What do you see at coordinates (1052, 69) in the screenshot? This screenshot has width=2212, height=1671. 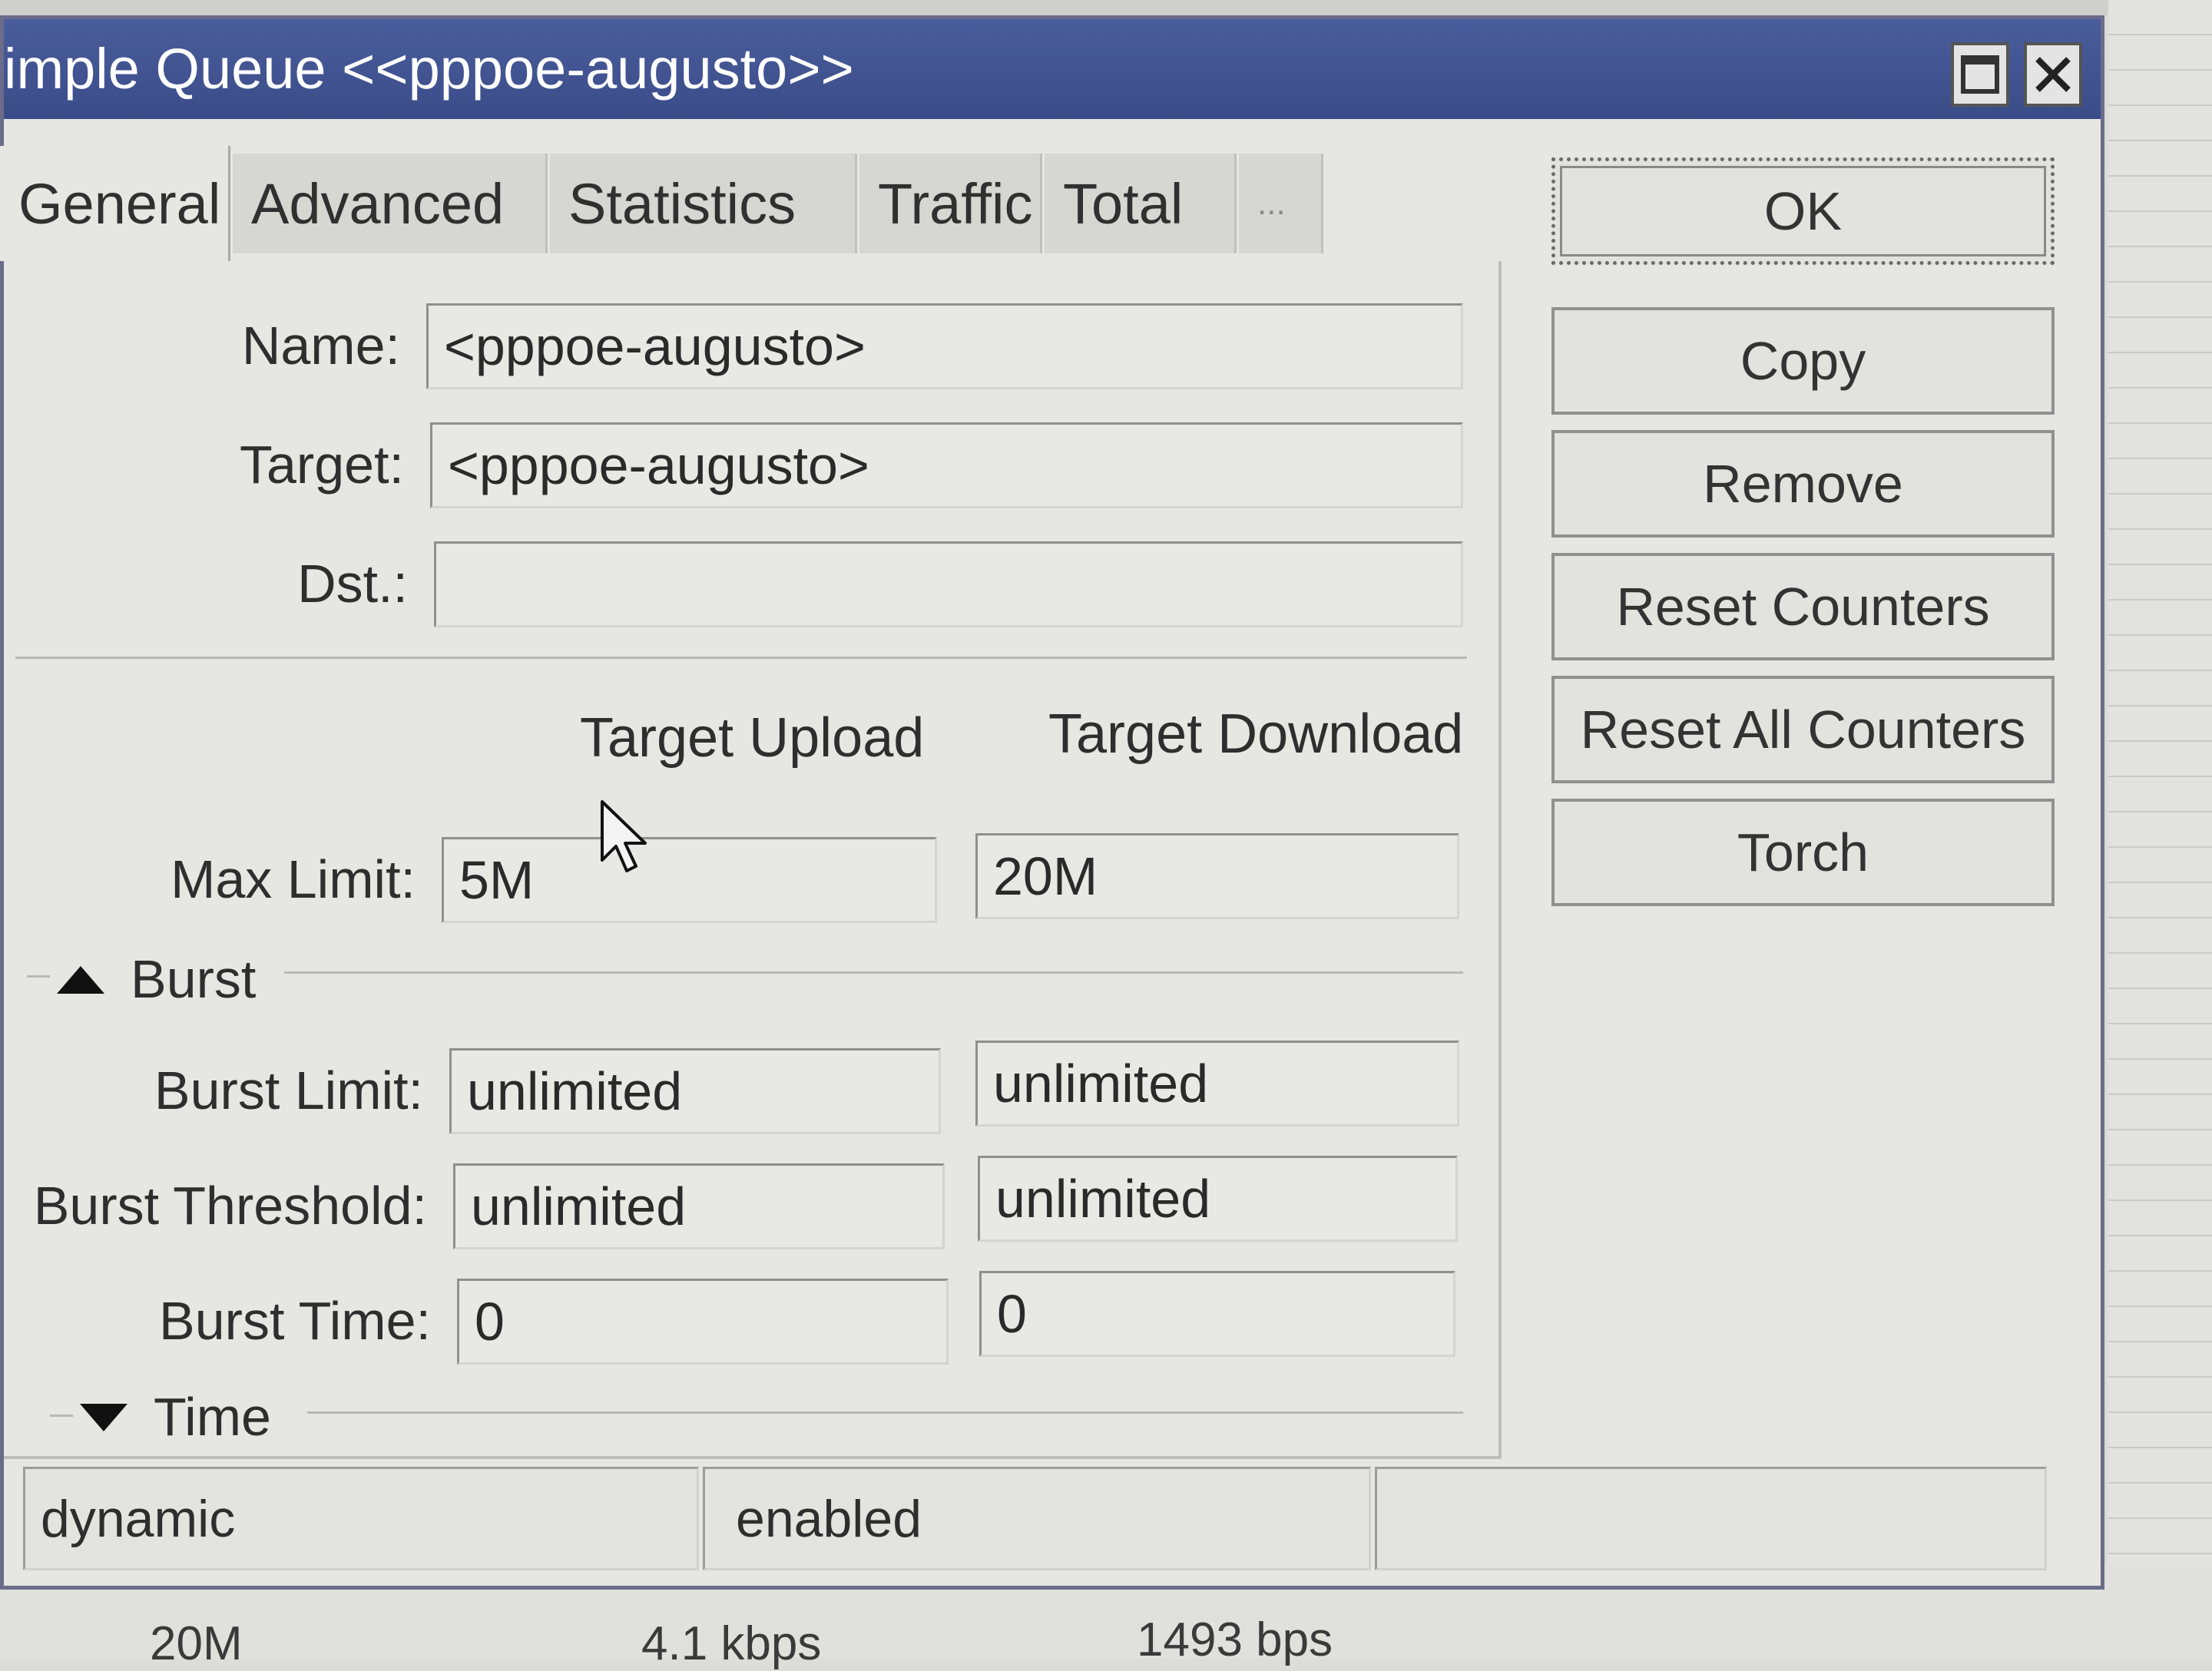 I see `title-bar: imple Queue <<pppoe-augusto>>` at bounding box center [1052, 69].